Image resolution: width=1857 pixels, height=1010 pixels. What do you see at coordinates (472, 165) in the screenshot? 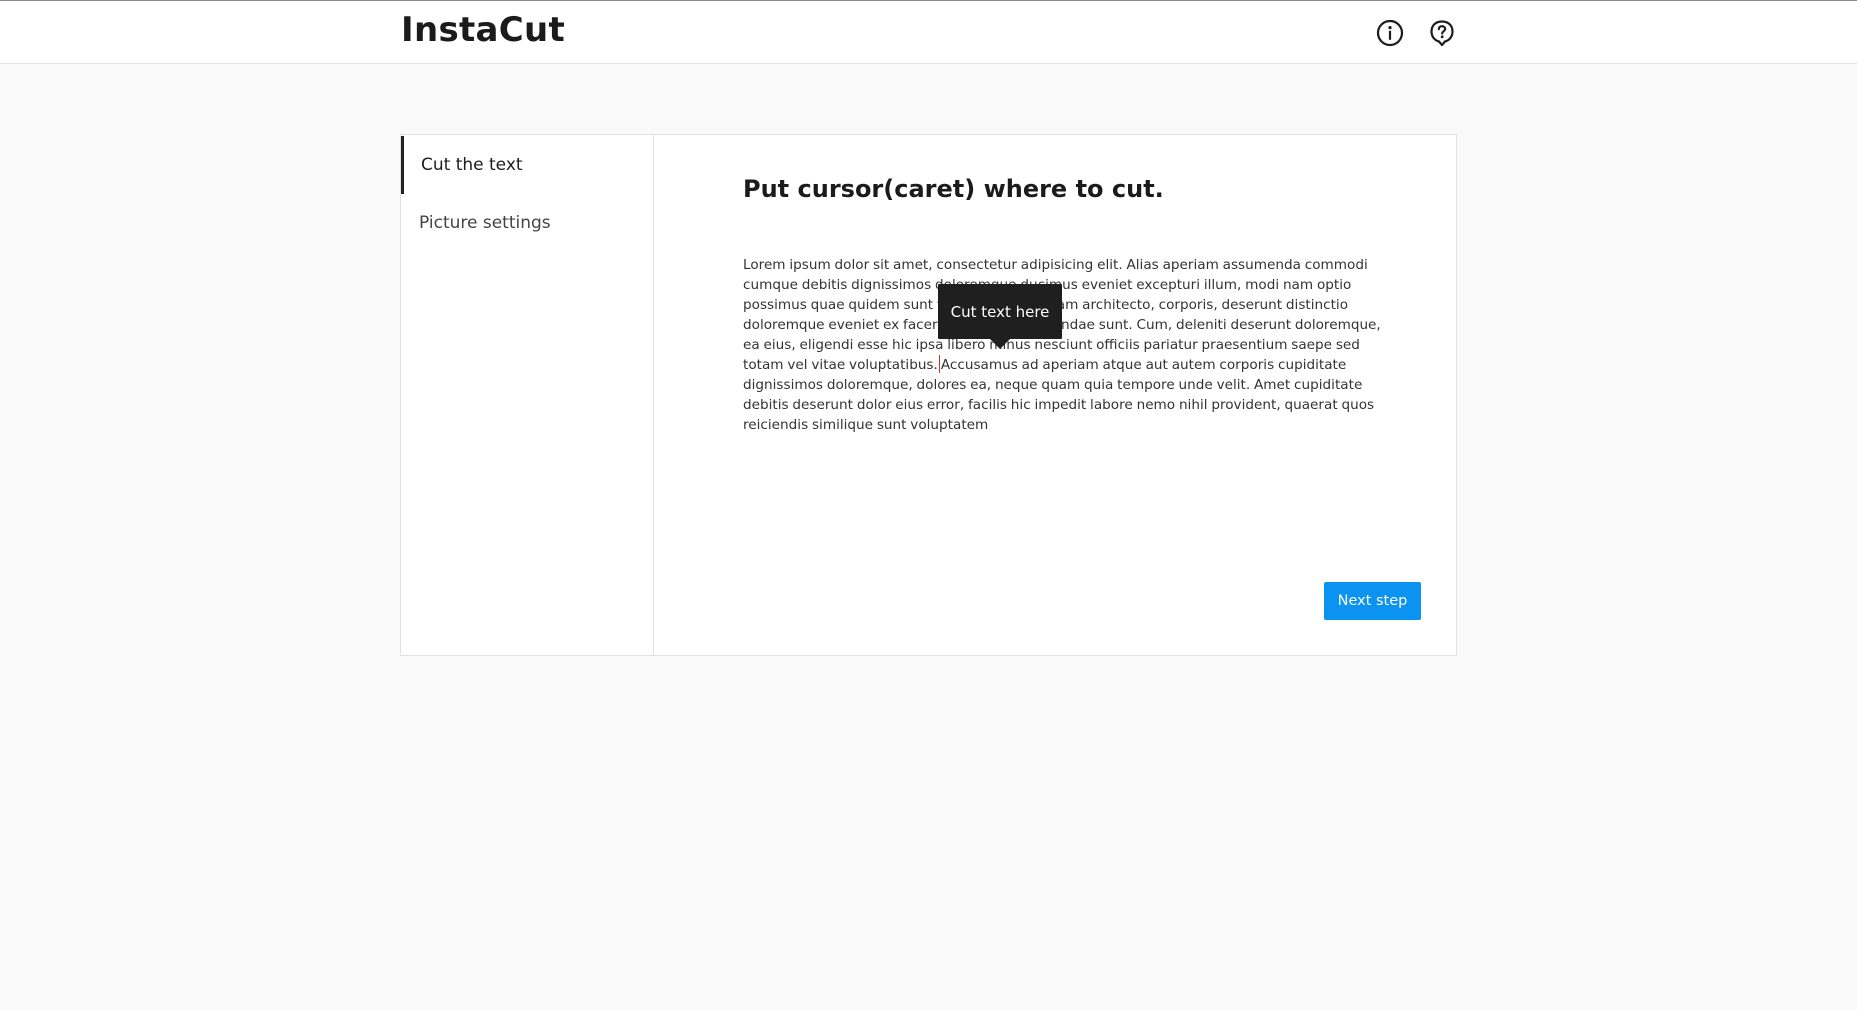
I see `sidebar-item-label: Cut the text` at bounding box center [472, 165].